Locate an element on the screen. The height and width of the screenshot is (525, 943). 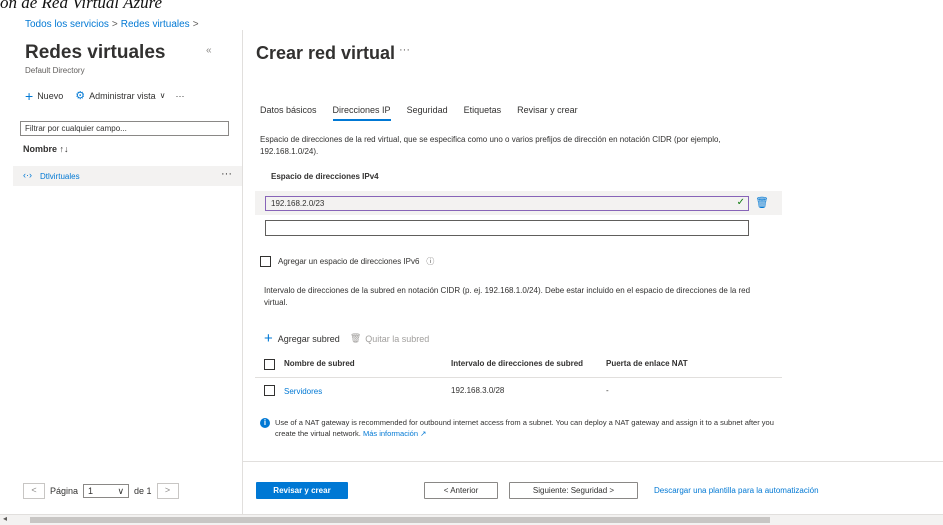
remove-subnet-label: Quitar la subred is located at coordinates (397, 338).